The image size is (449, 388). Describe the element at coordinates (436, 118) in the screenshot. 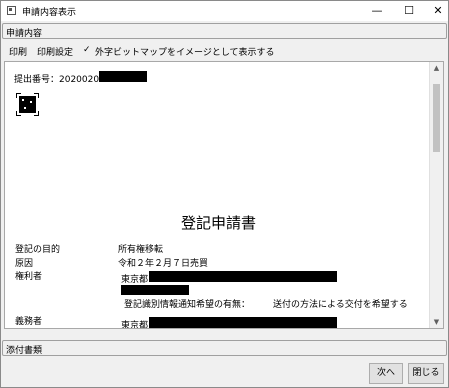

I see `scrollbar-thumb` at that location.